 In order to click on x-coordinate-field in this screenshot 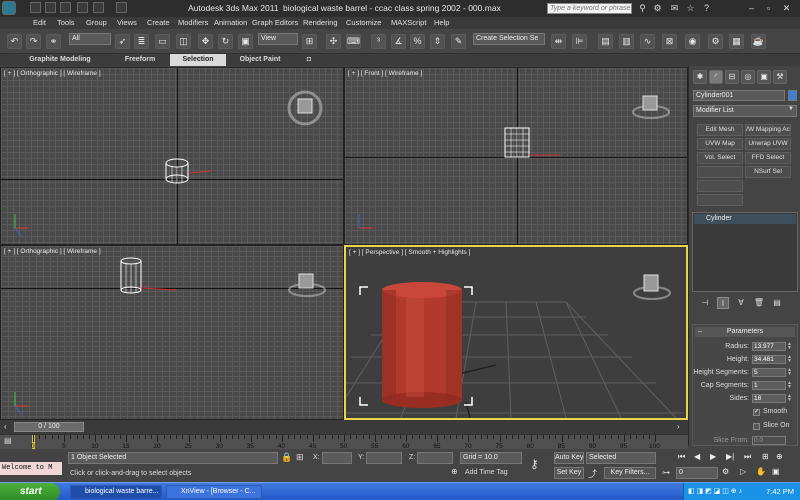, I will do `click(337, 458)`.